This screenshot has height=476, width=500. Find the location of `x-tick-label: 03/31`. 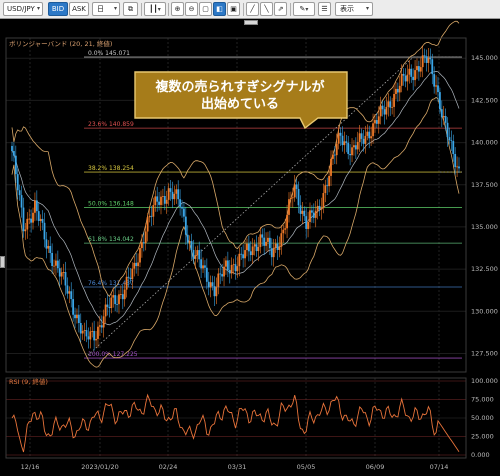

x-tick-label: 03/31 is located at coordinates (237, 467).